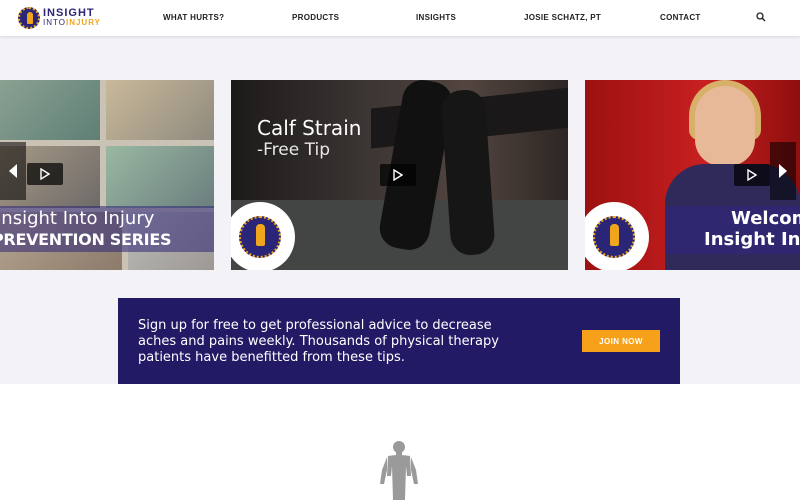 The height and width of the screenshot is (500, 800). What do you see at coordinates (309, 128) in the screenshot?
I see `slide-title: Calf Strain` at bounding box center [309, 128].